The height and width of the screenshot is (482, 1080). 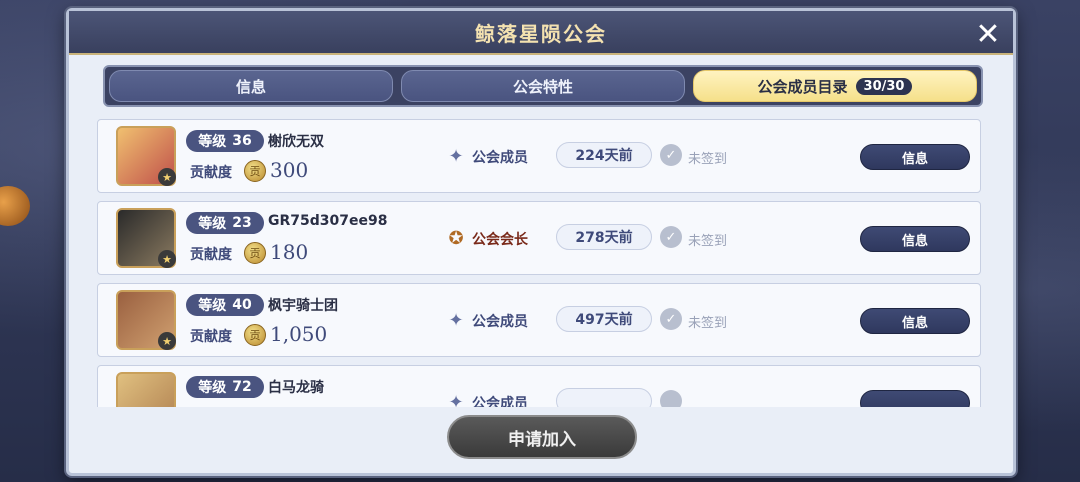 I want to click on level-badge: 等级 72, so click(x=225, y=387).